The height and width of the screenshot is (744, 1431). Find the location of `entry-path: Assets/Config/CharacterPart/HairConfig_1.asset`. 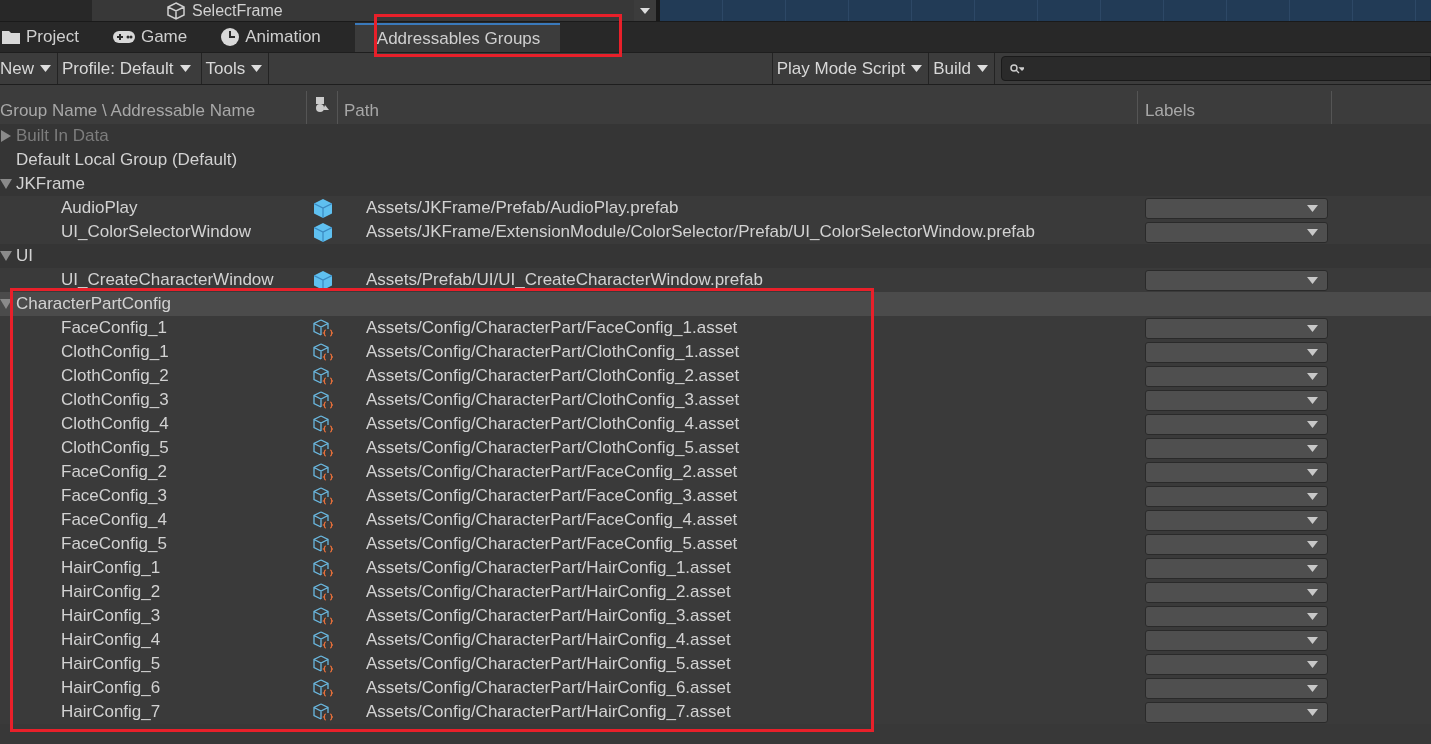

entry-path: Assets/Config/CharacterPart/HairConfig_1.asset is located at coordinates (548, 568).